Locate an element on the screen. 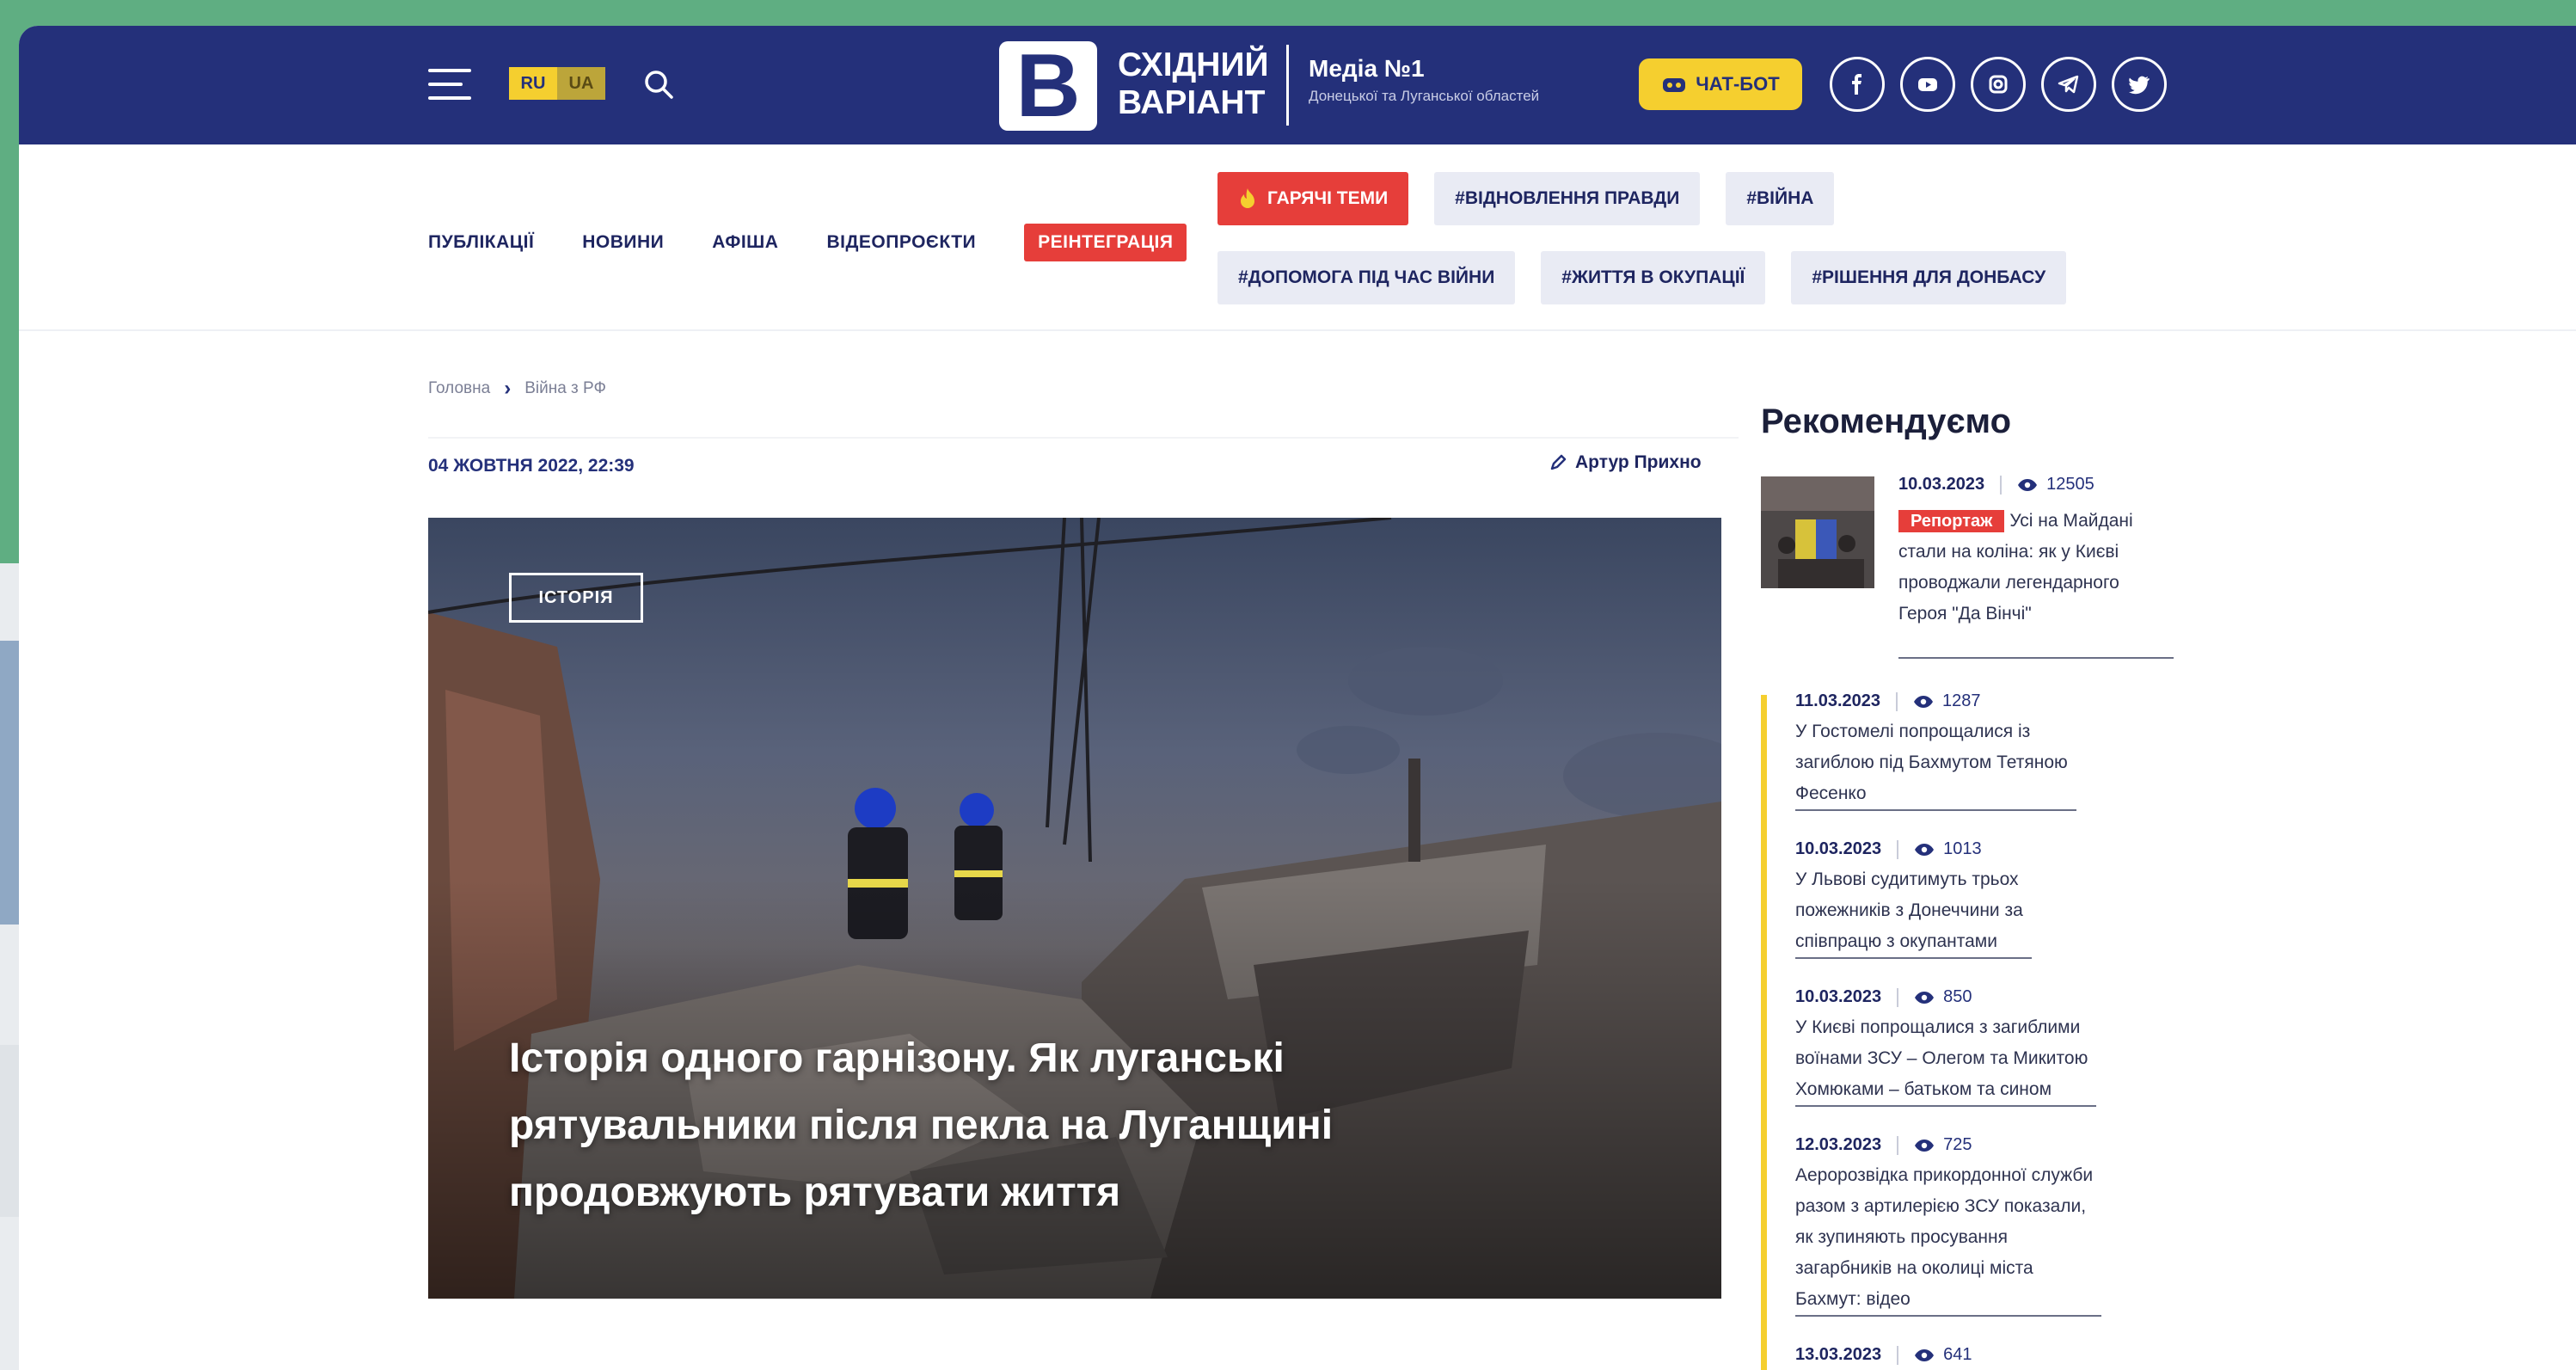 This screenshot has height=1370, width=2576. item-date: 10.03.2023 is located at coordinates (1839, 996).